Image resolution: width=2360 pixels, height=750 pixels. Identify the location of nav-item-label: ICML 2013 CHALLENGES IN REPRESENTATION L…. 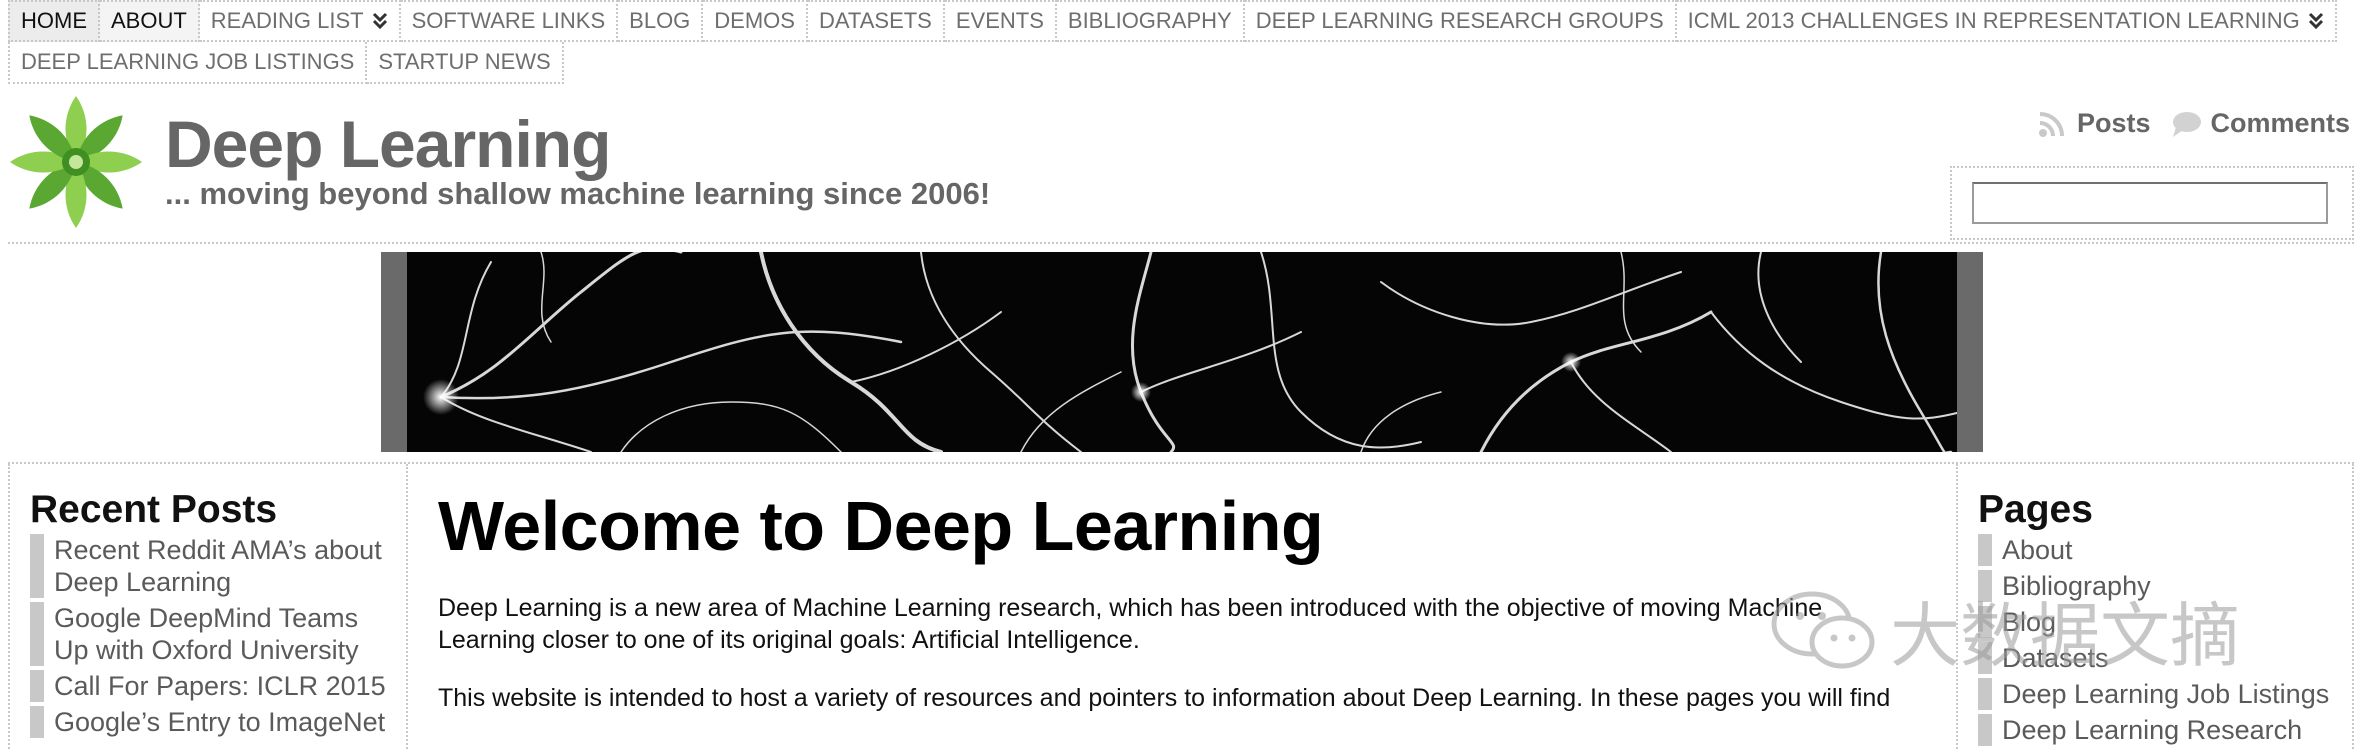
(1993, 20).